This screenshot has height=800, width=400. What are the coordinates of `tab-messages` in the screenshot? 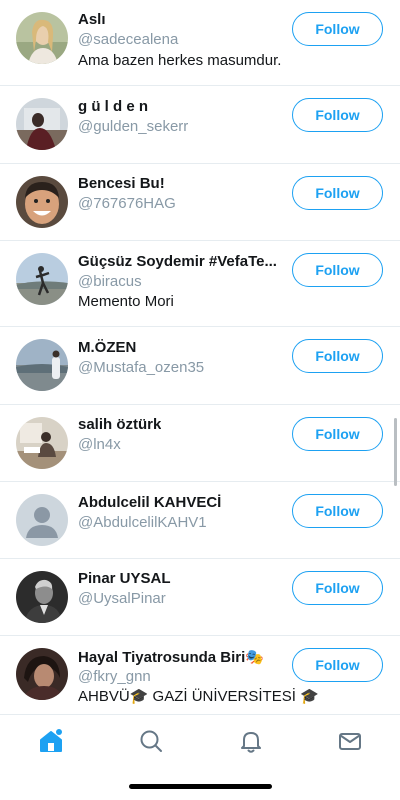 It's located at (350, 741).